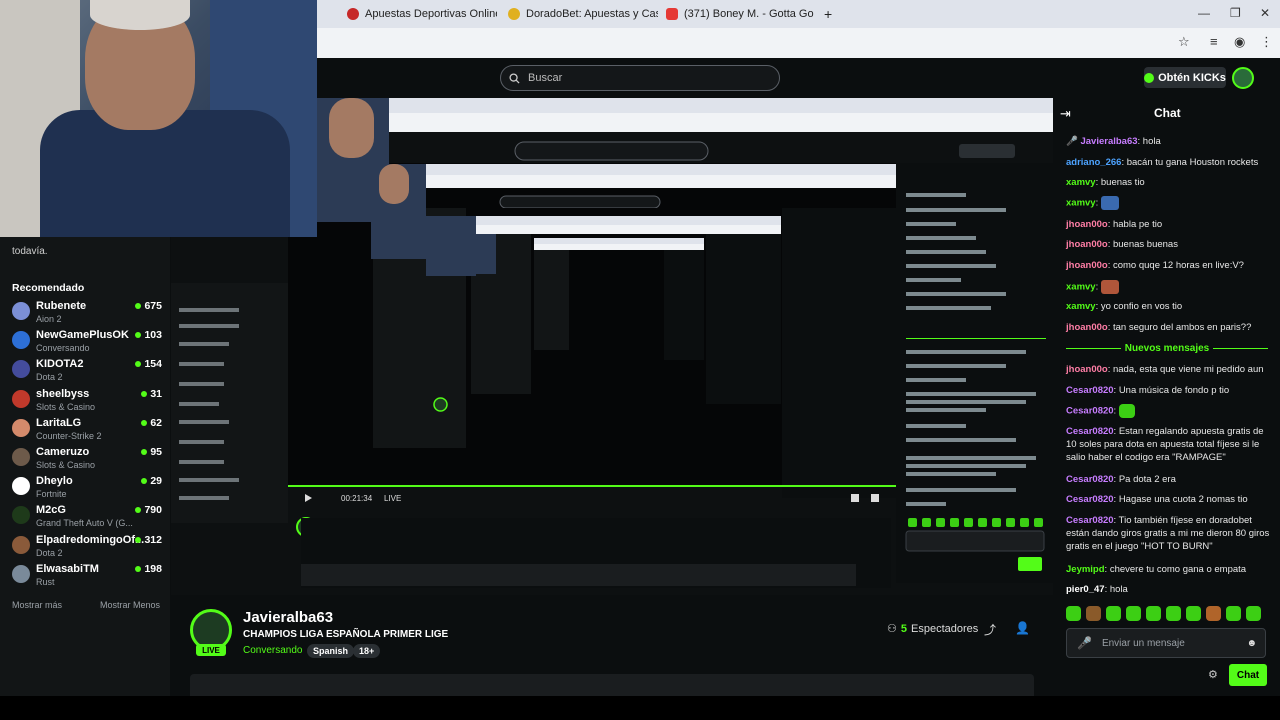 This screenshot has height=720, width=1280. Describe the element at coordinates (1248, 675) in the screenshot. I see `chat-send-button: Chat` at that location.